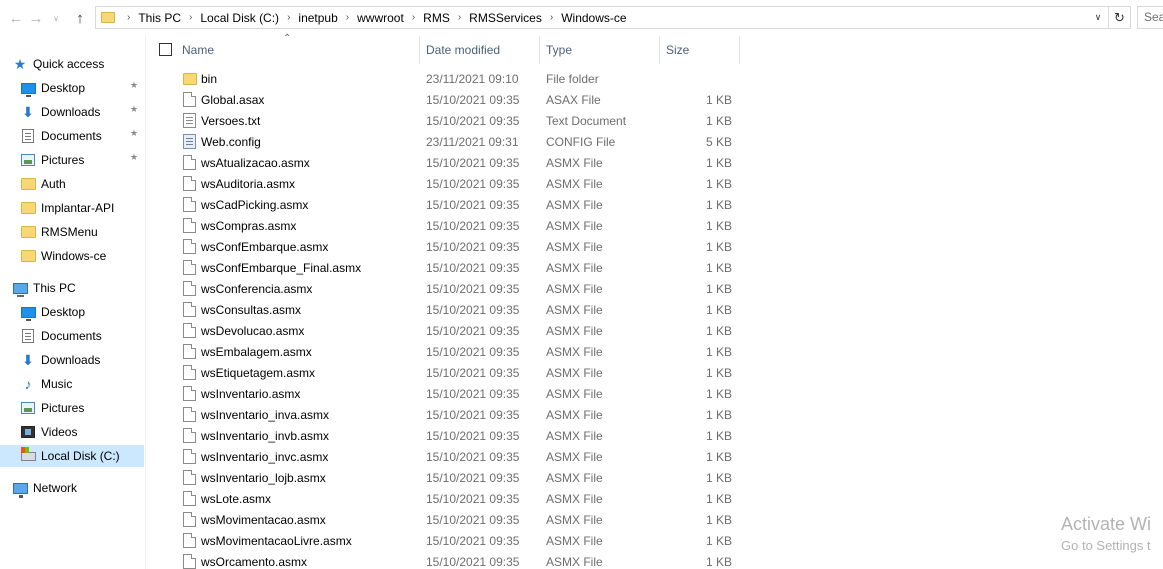 This screenshot has height=569, width=1163. Describe the element at coordinates (72, 184) in the screenshot. I see `sidebar-item-auth: Auth` at that location.